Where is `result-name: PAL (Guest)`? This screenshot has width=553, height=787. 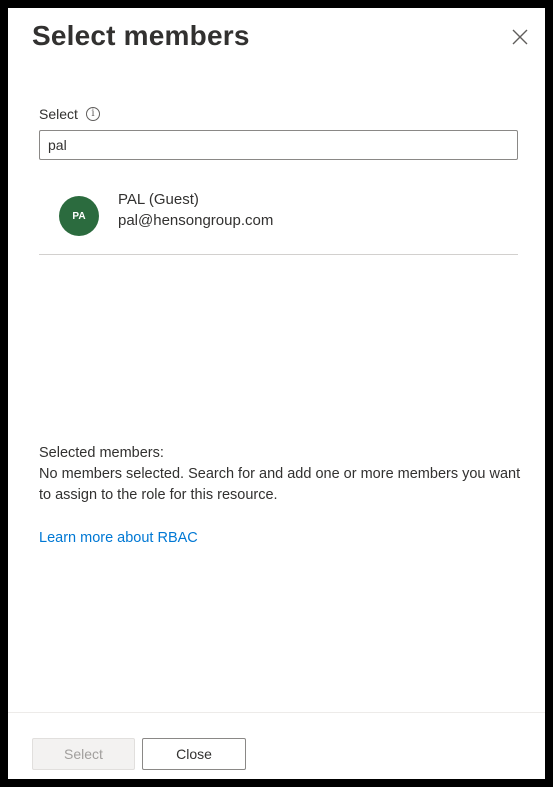 result-name: PAL (Guest) is located at coordinates (158, 199).